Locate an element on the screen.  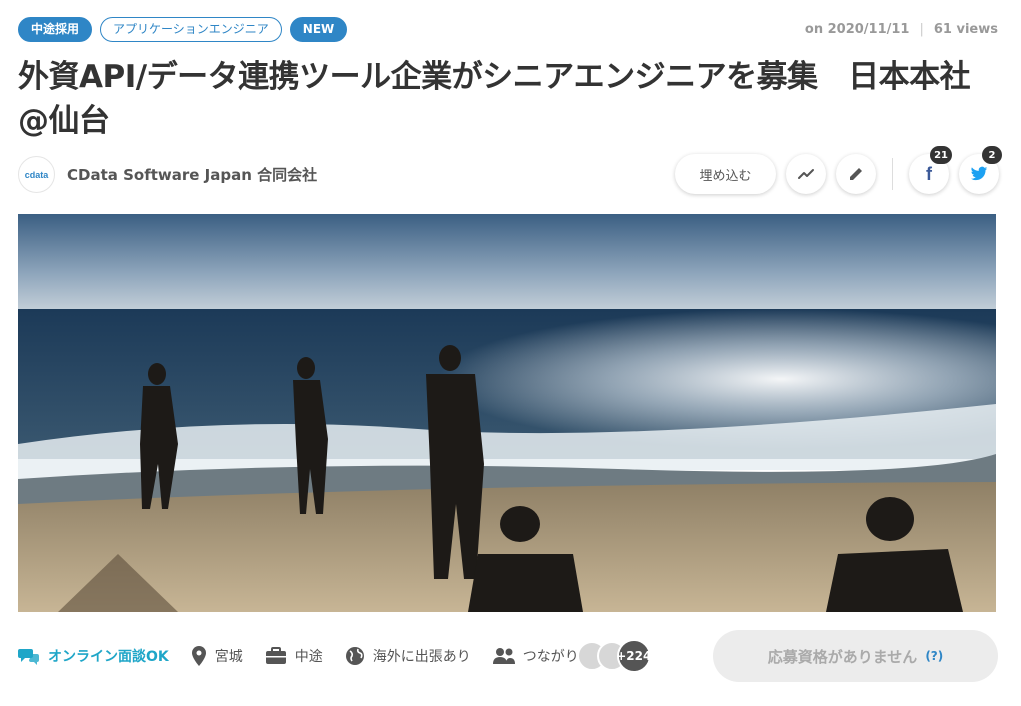
apply-help-link: (?) is located at coordinates (934, 656).